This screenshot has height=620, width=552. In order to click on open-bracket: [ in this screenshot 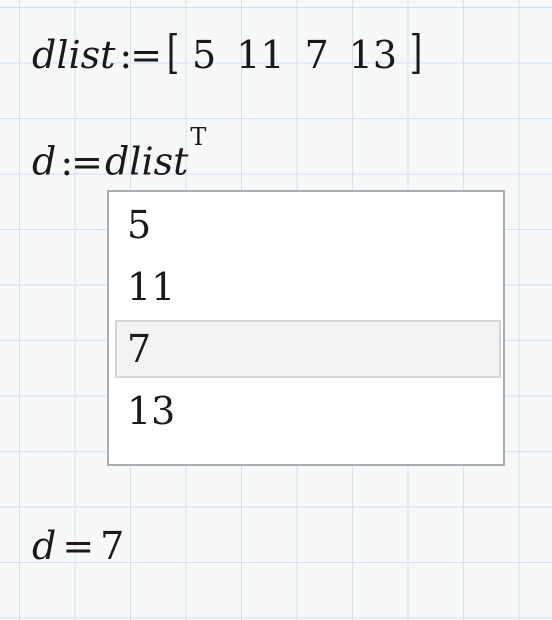, I will do `click(173, 52)`.